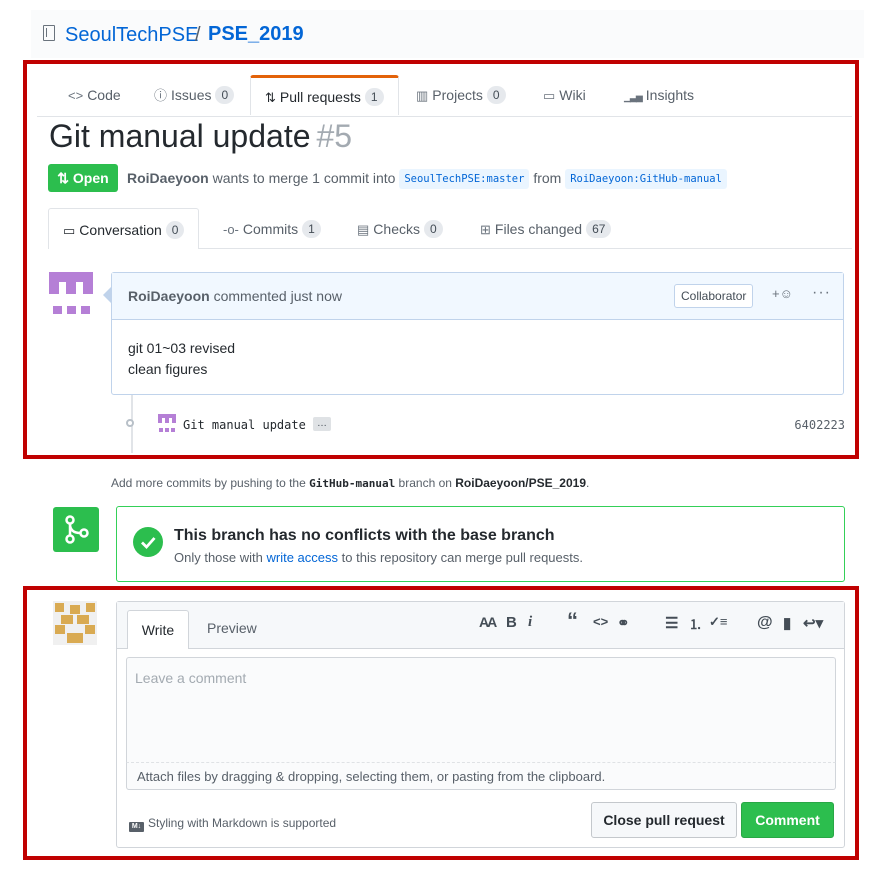 Image resolution: width=884 pixels, height=885 pixels. I want to click on comment-author-line: RoiDaeyoon commented just now, so click(235, 296).